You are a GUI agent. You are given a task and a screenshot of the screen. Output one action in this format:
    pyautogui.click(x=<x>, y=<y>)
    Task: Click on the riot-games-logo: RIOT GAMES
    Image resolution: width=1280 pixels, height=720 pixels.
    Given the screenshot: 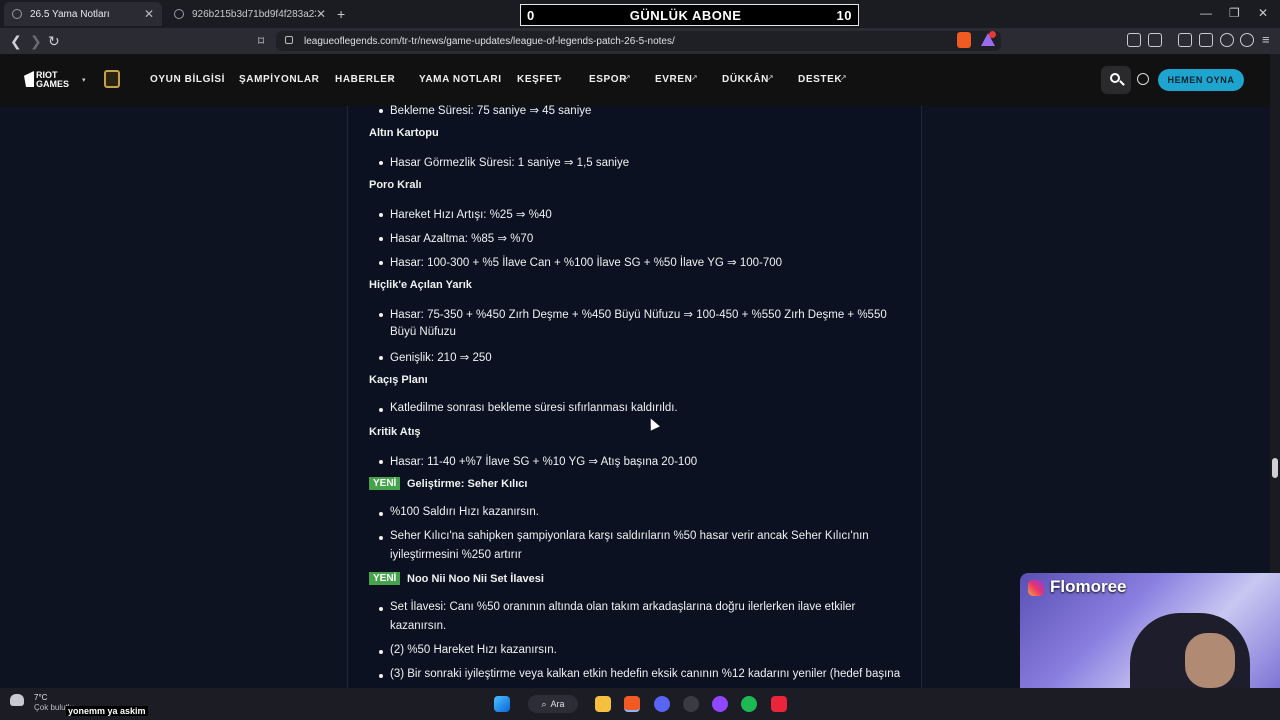 What is the action you would take?
    pyautogui.click(x=58, y=80)
    